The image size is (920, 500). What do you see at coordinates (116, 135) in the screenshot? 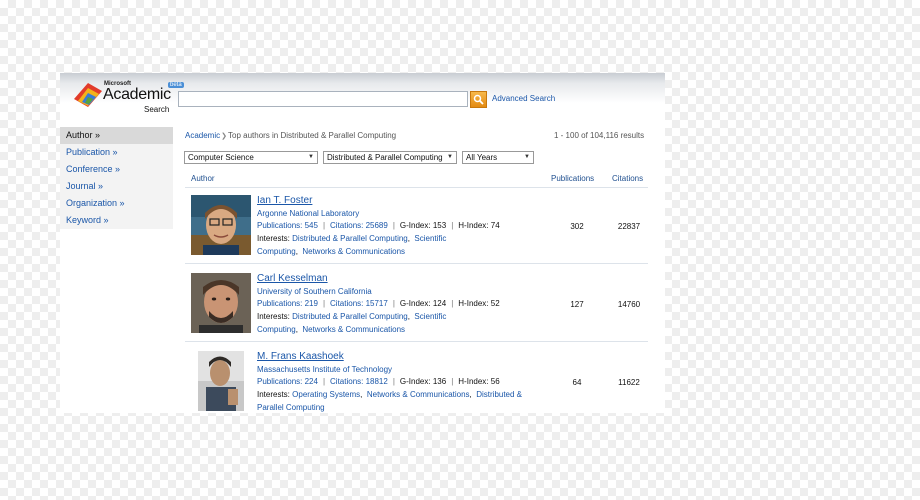
I see `sidebar-item-author: Author »` at bounding box center [116, 135].